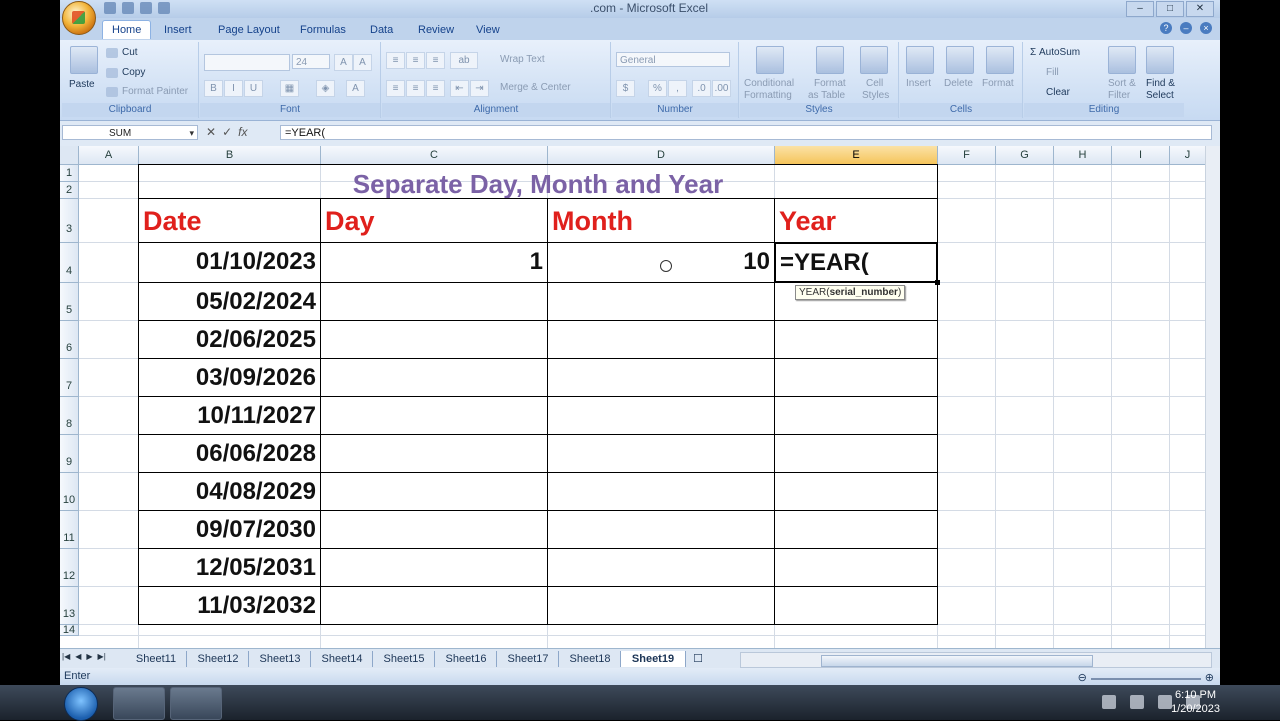 This screenshot has height=721, width=1280. Describe the element at coordinates (211, 132) in the screenshot. I see `cancel-icon: ✕` at that location.